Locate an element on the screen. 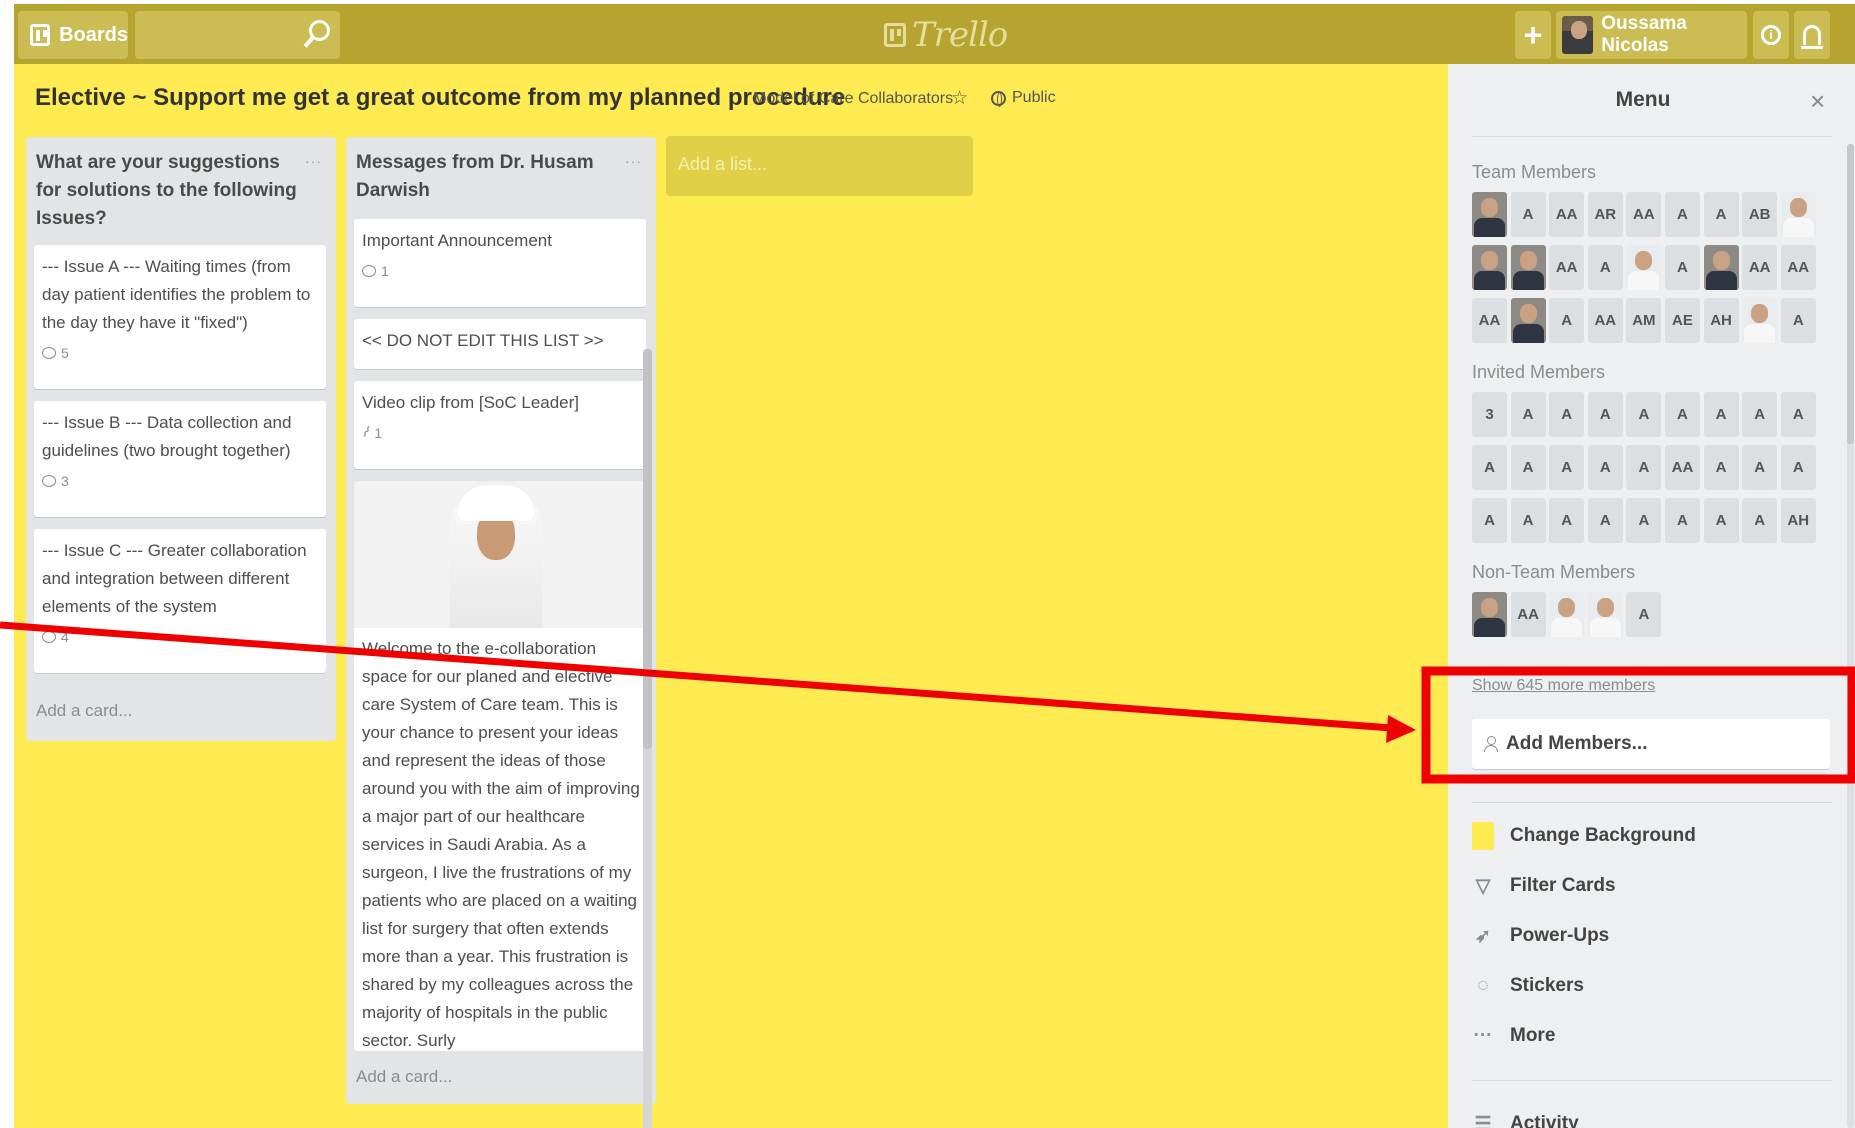  search-box is located at coordinates (237, 35).